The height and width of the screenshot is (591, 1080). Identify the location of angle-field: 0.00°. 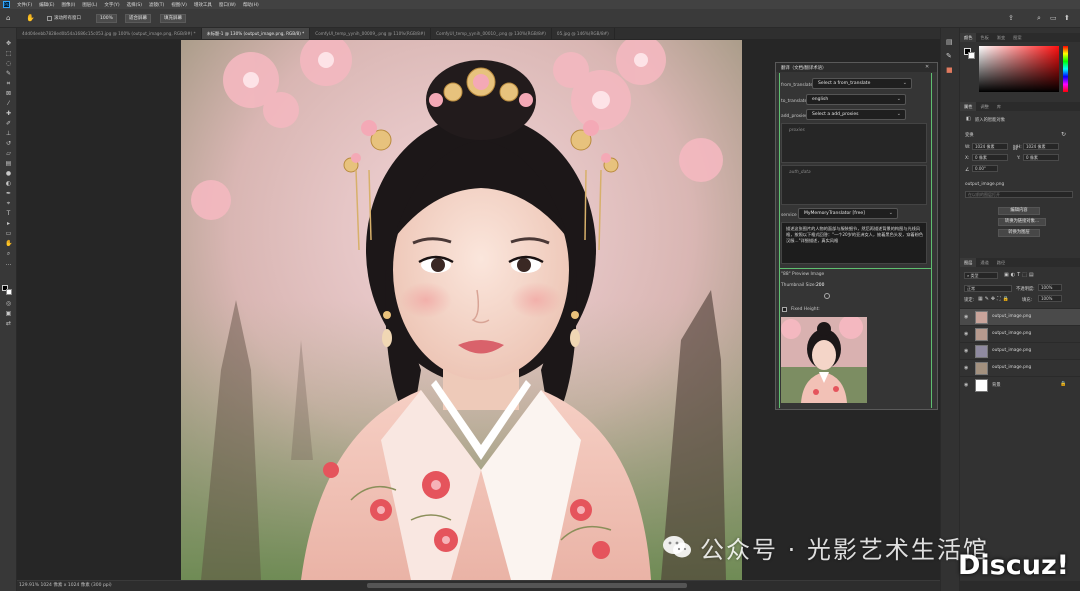
(985, 168).